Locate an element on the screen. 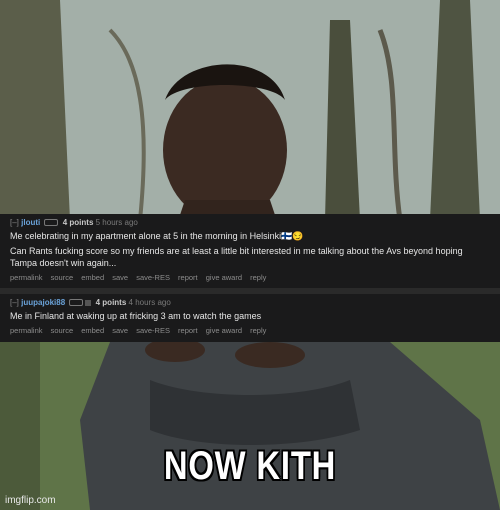  comment-2-time: 4 hours ago is located at coordinates (149, 302).